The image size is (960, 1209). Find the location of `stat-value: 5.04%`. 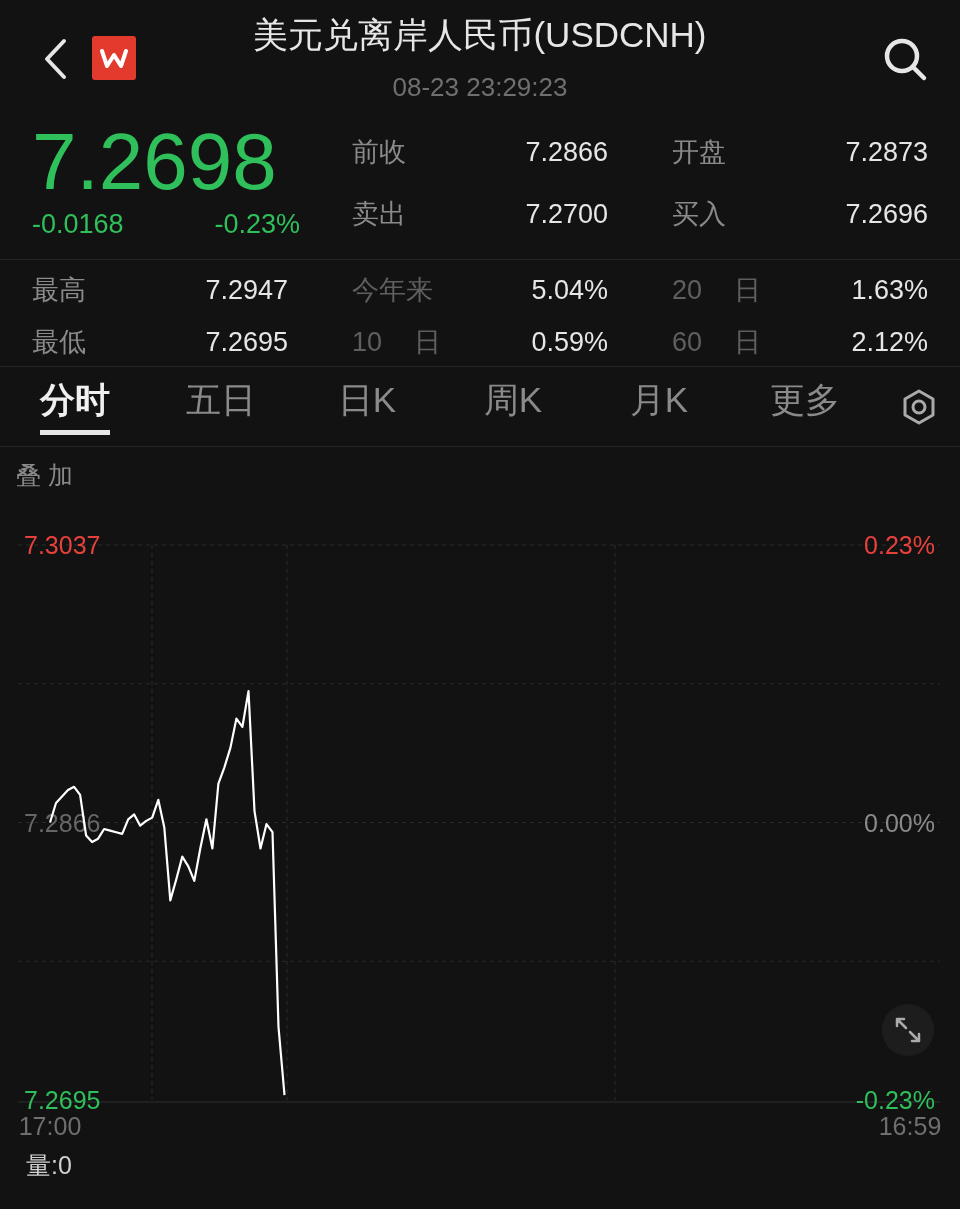

stat-value: 5.04% is located at coordinates (569, 290).